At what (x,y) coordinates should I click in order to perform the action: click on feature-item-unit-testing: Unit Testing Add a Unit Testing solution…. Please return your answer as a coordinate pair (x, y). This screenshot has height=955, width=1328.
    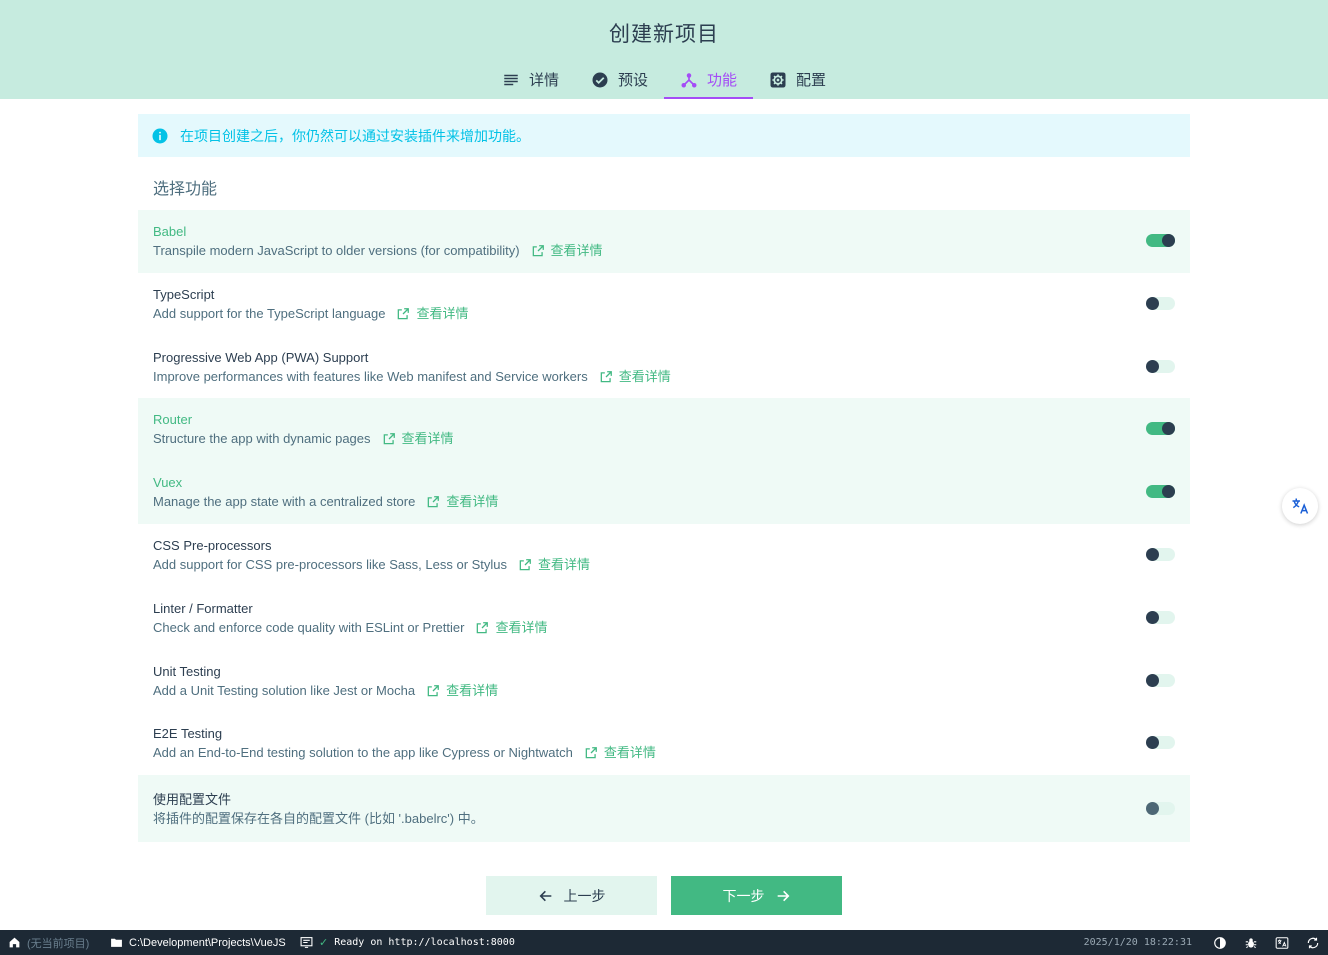
    Looking at the image, I should click on (664, 681).